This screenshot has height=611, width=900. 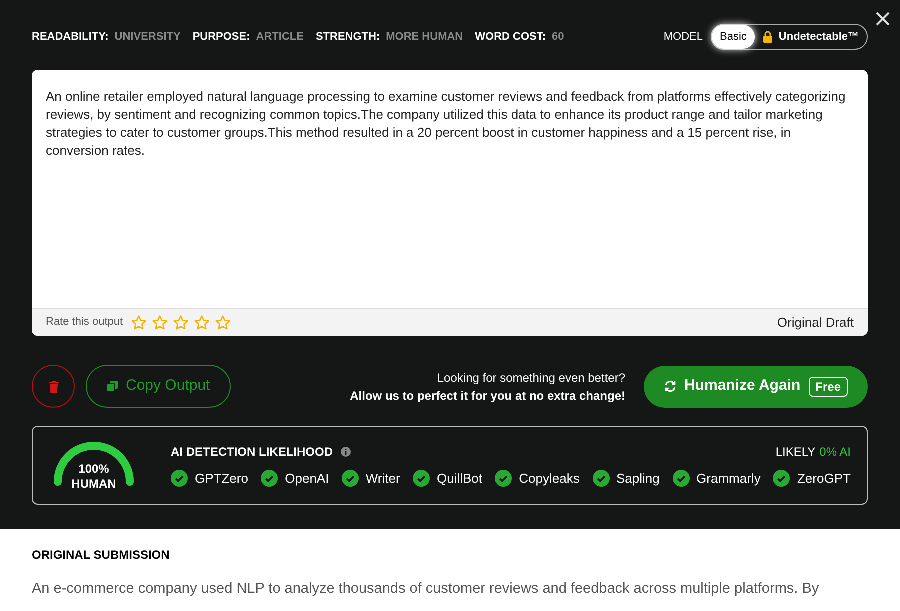 I want to click on promo-offer: Allow us to perfect it for you at no extra change!, so click(x=488, y=396).